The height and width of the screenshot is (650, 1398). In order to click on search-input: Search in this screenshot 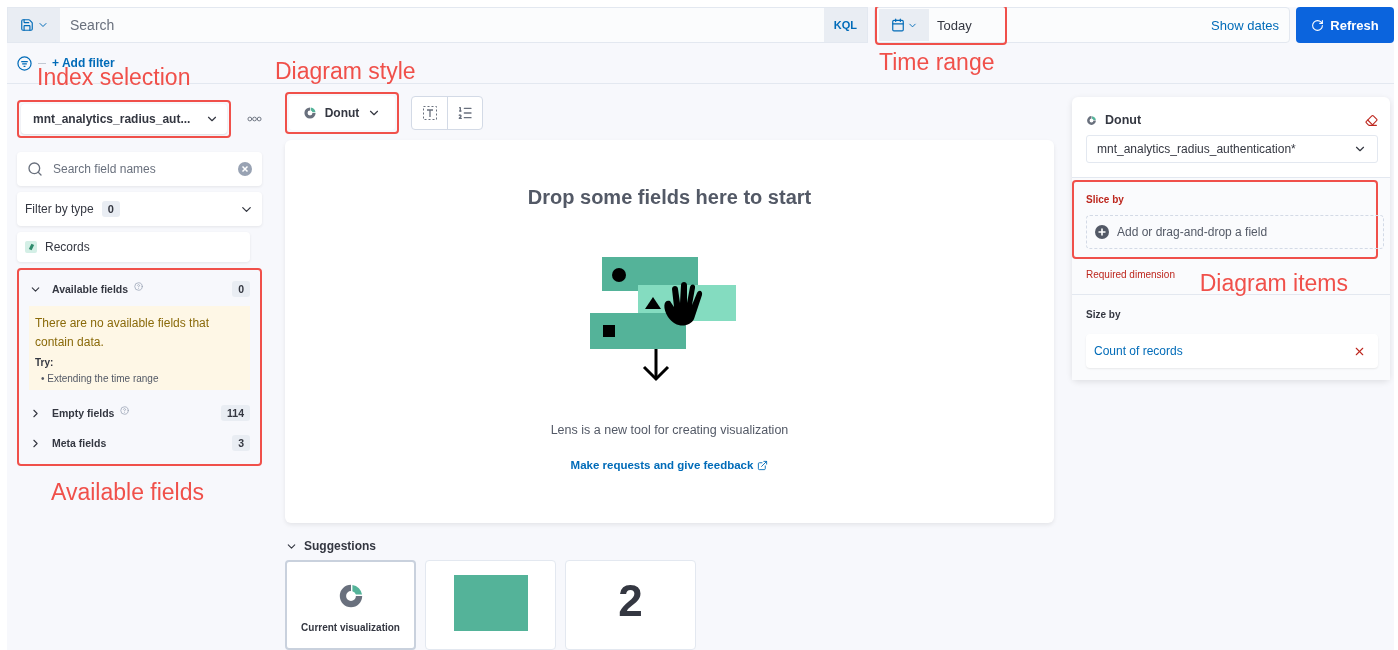, I will do `click(442, 25)`.